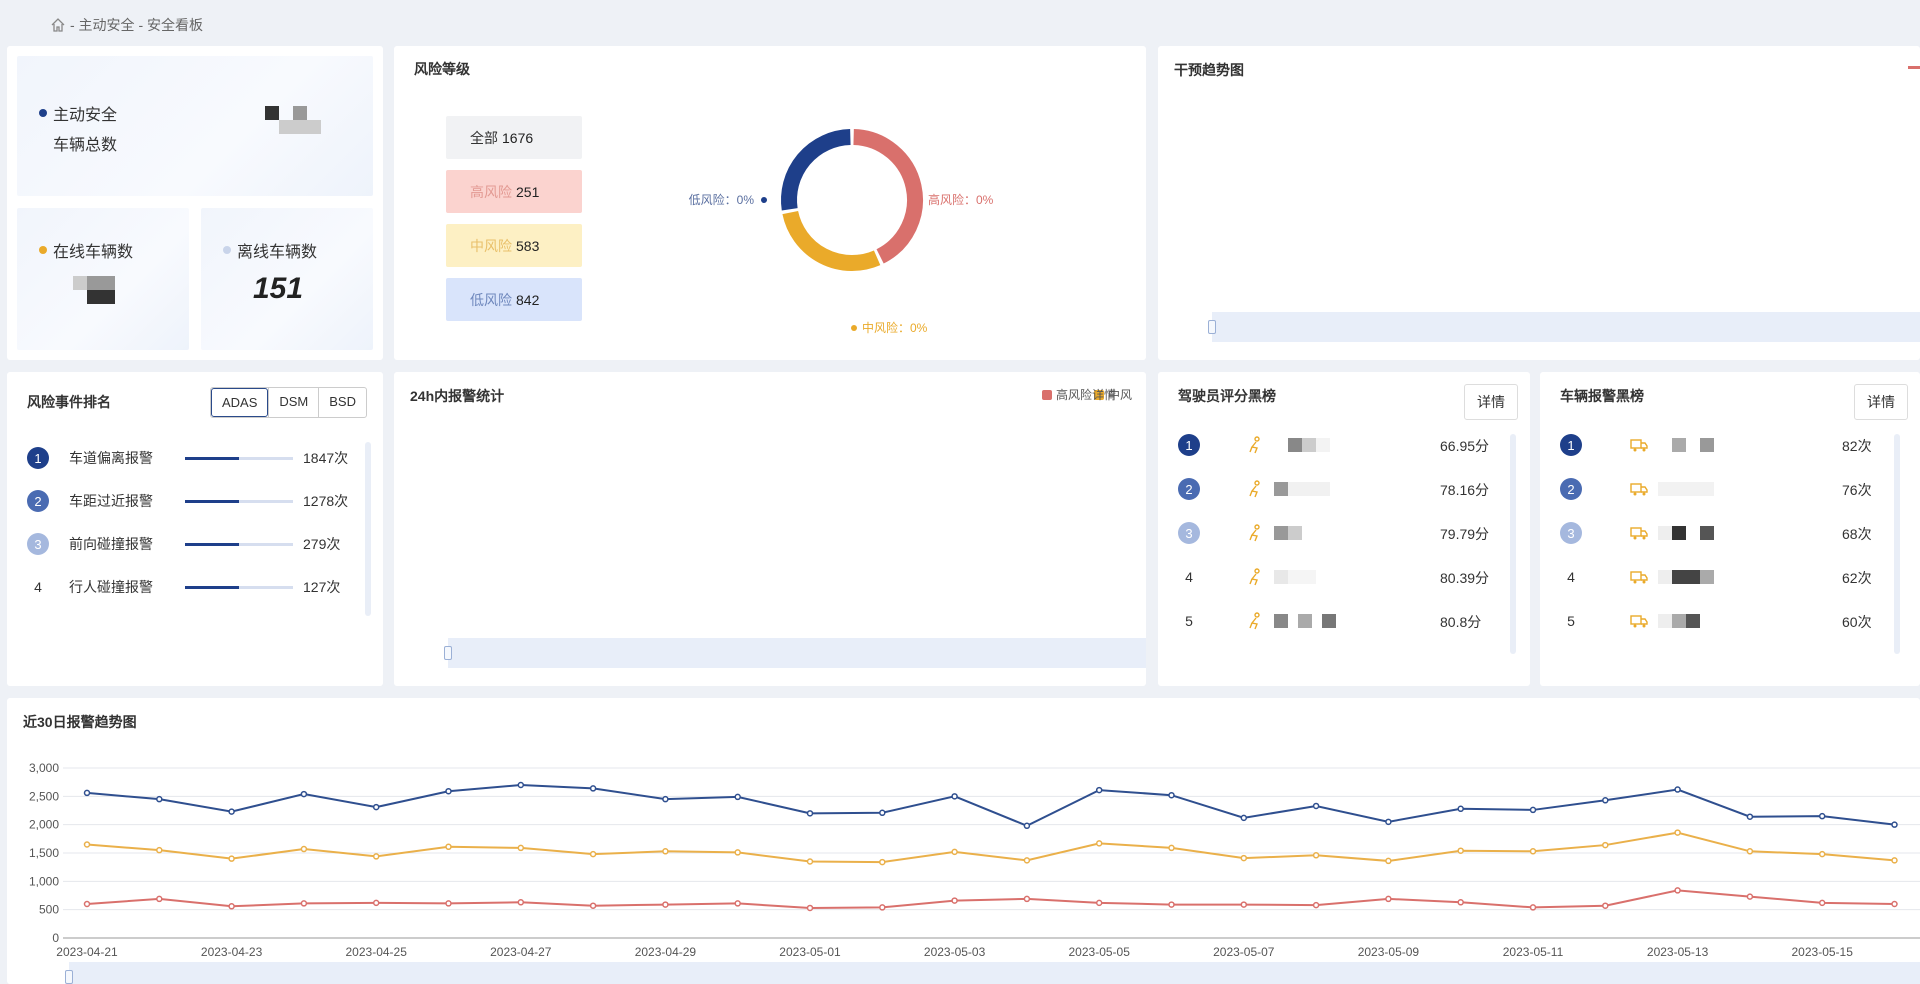  What do you see at coordinates (888, 196) in the screenshot?
I see `donut-segment-high` at bounding box center [888, 196].